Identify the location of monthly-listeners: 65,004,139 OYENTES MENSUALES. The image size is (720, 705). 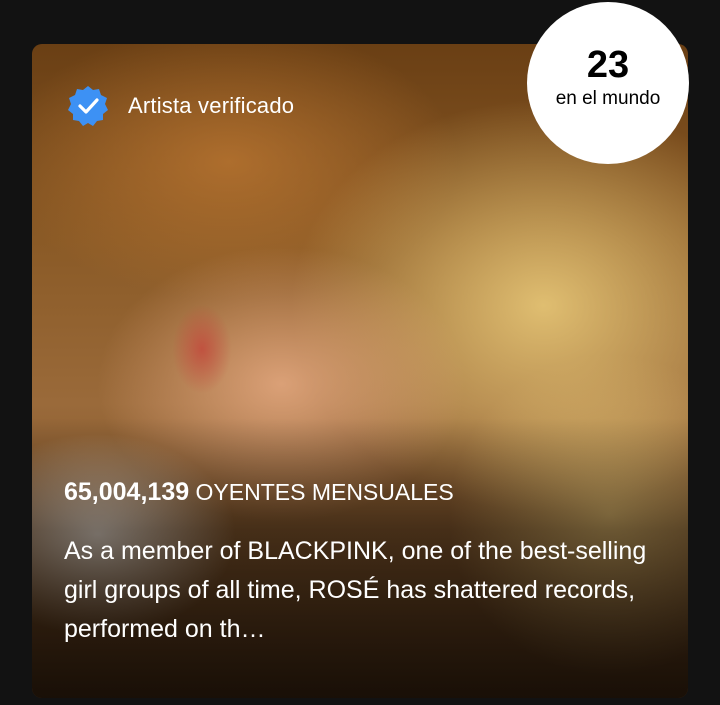
(259, 492).